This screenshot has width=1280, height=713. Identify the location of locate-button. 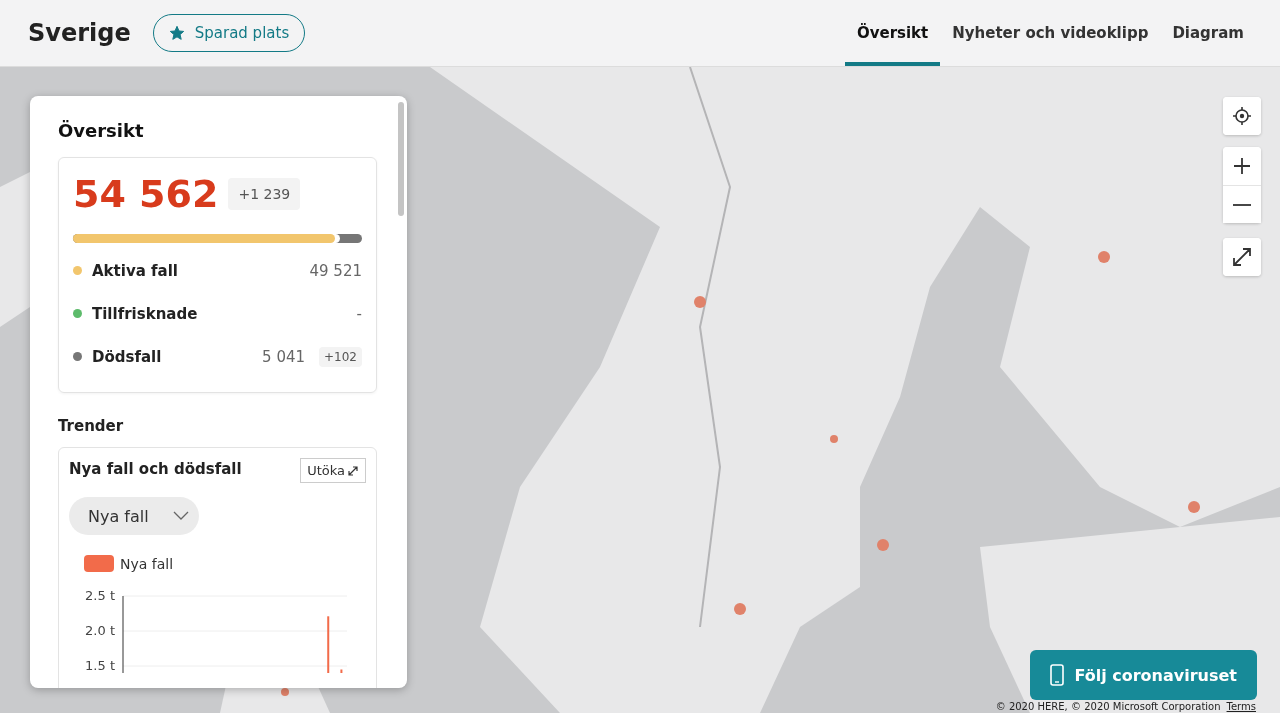
(1242, 116).